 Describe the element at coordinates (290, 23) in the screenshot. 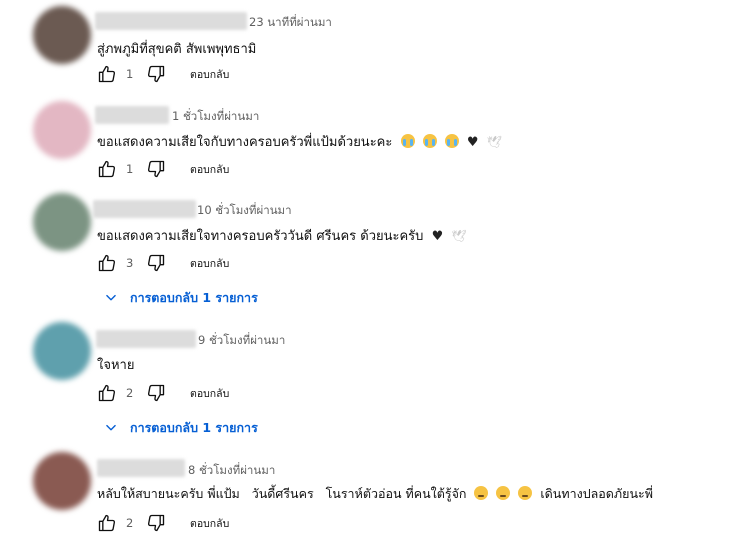

I see `comment-timestamp: 23 นาทีที่ผ่านมา` at that location.